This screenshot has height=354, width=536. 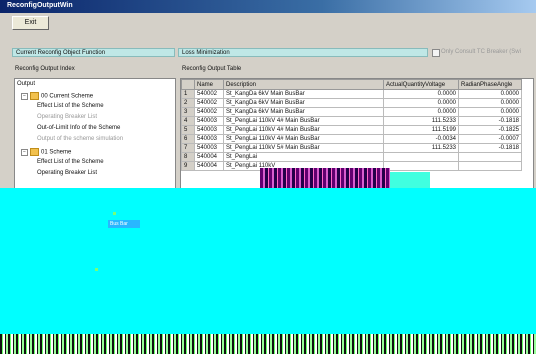 What do you see at coordinates (70, 106) in the screenshot?
I see `tree-leaf-effect-list: Effect List of the Scheme` at bounding box center [70, 106].